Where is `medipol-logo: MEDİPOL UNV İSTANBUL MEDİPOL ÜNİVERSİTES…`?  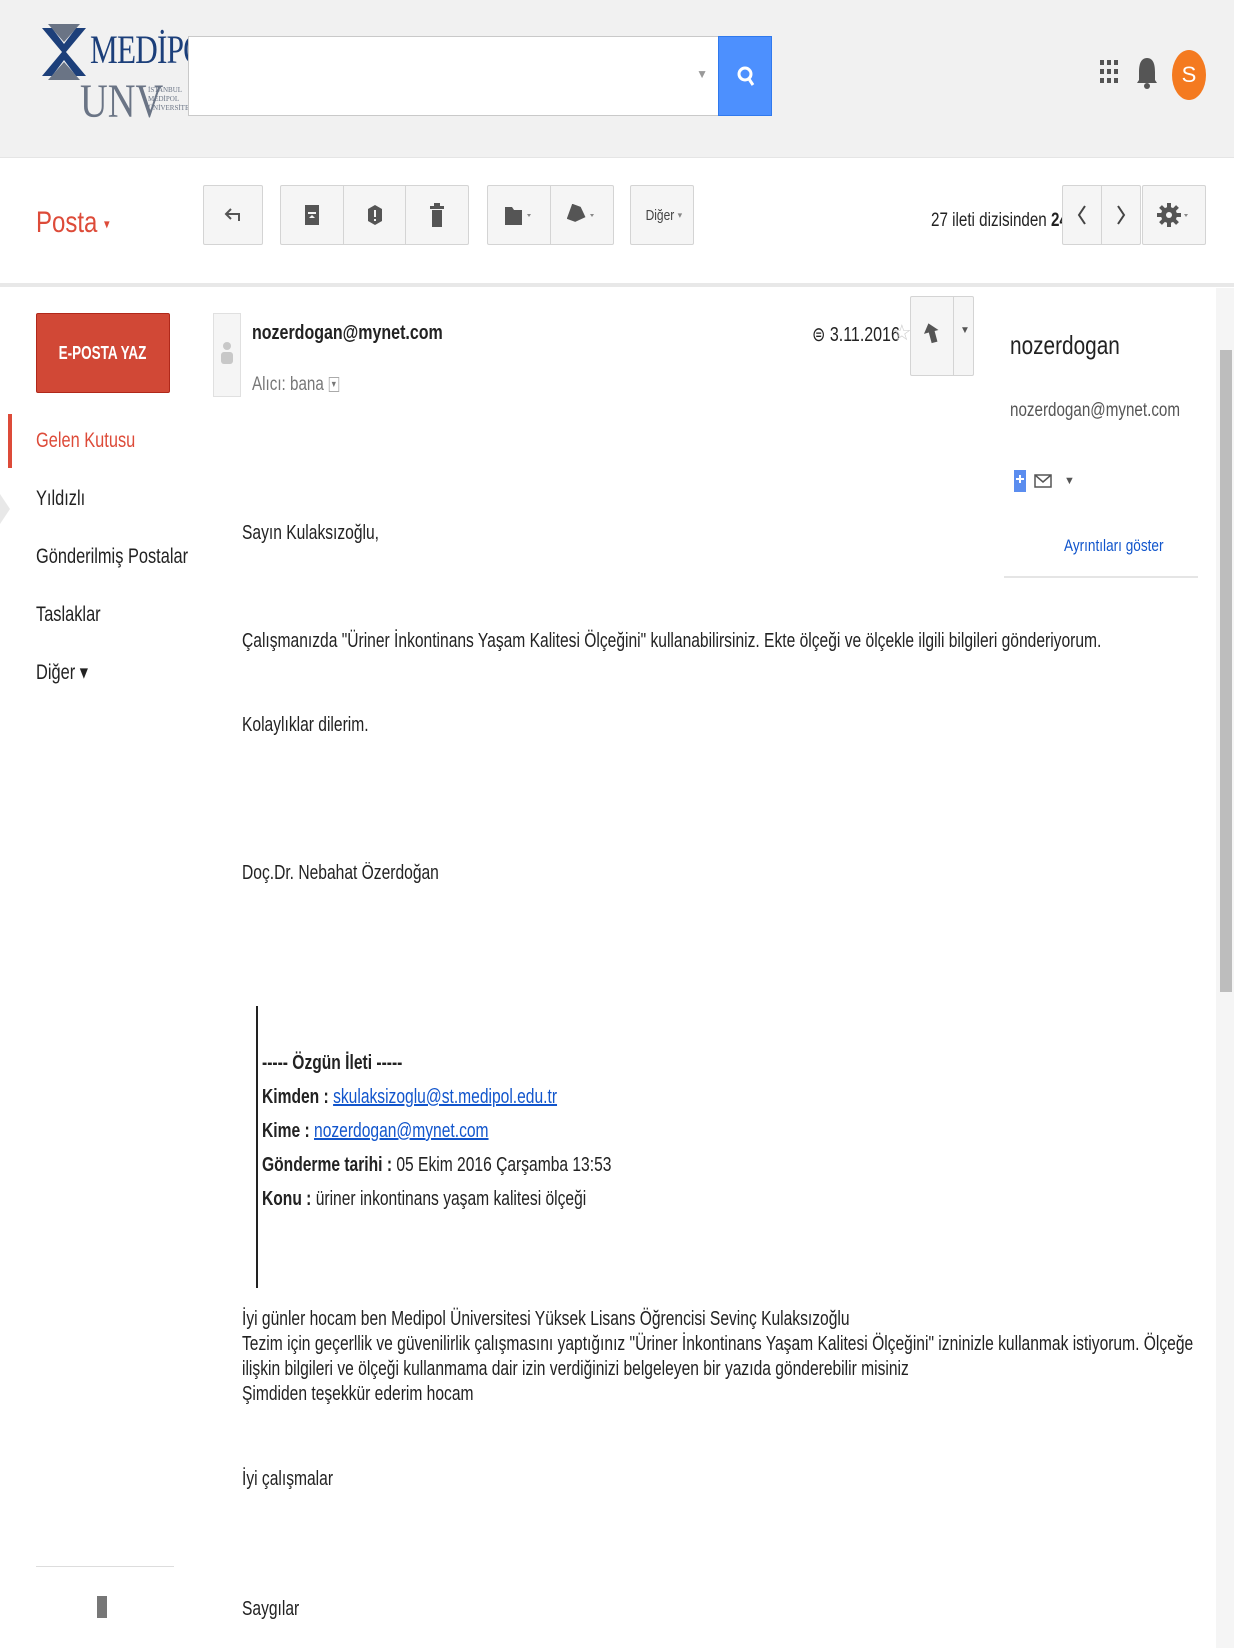
medipol-logo: MEDİPOL UNV İSTANBUL MEDİPOL ÜNİVERSİTES… is located at coordinates (131, 81).